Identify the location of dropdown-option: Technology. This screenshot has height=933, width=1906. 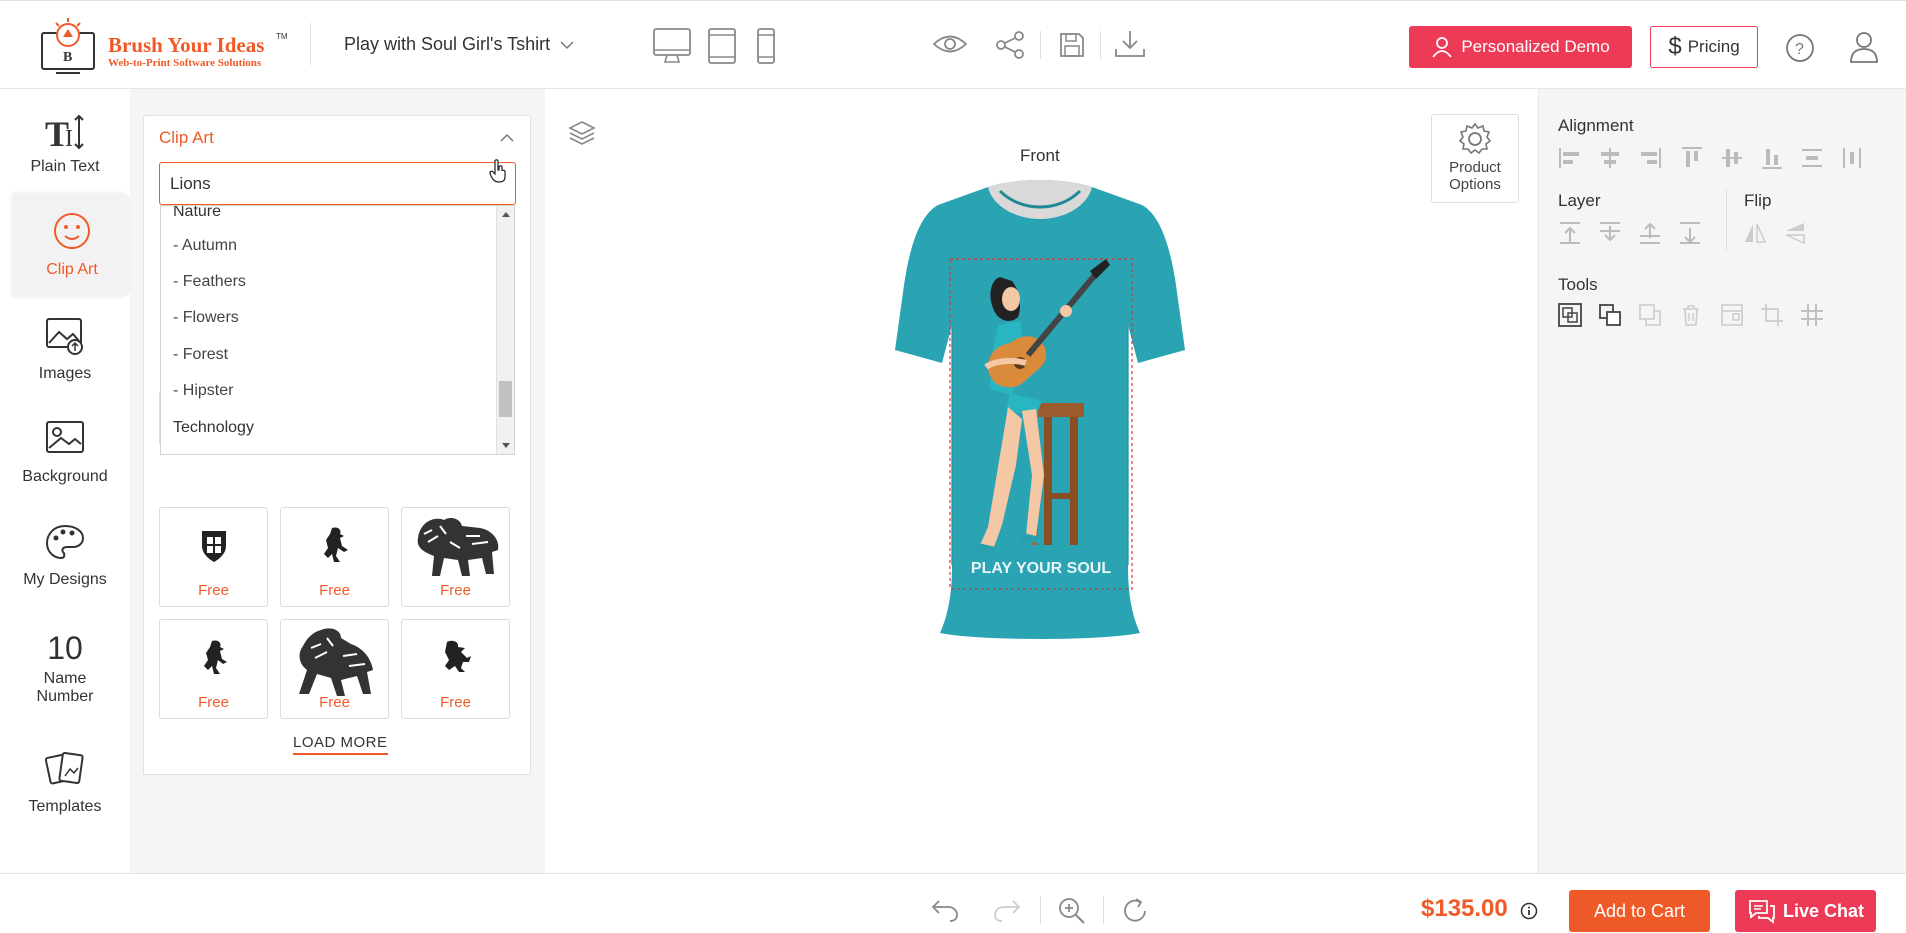
(213, 428).